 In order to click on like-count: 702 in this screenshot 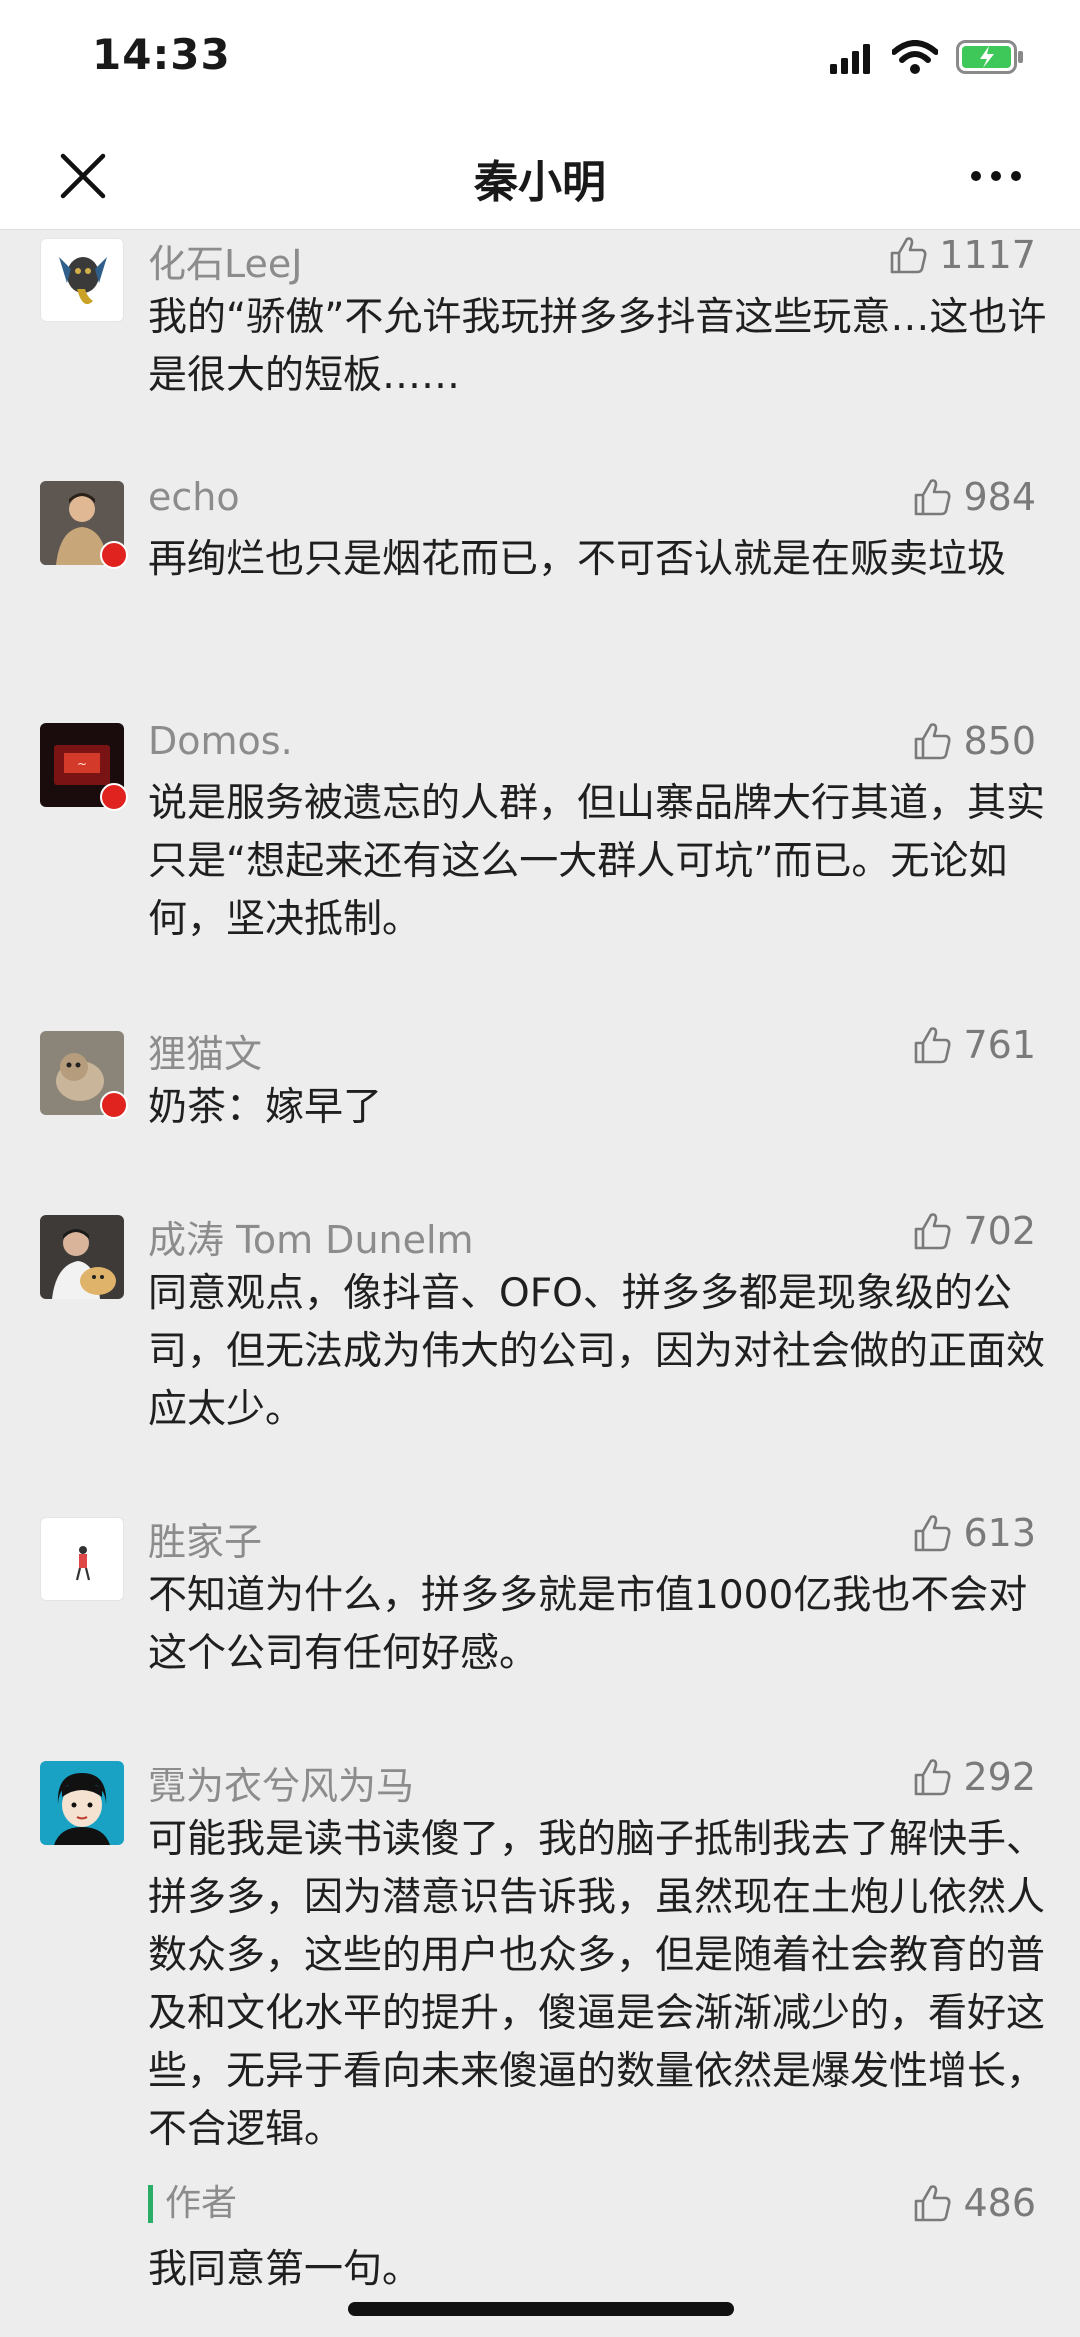, I will do `click(999, 1231)`.